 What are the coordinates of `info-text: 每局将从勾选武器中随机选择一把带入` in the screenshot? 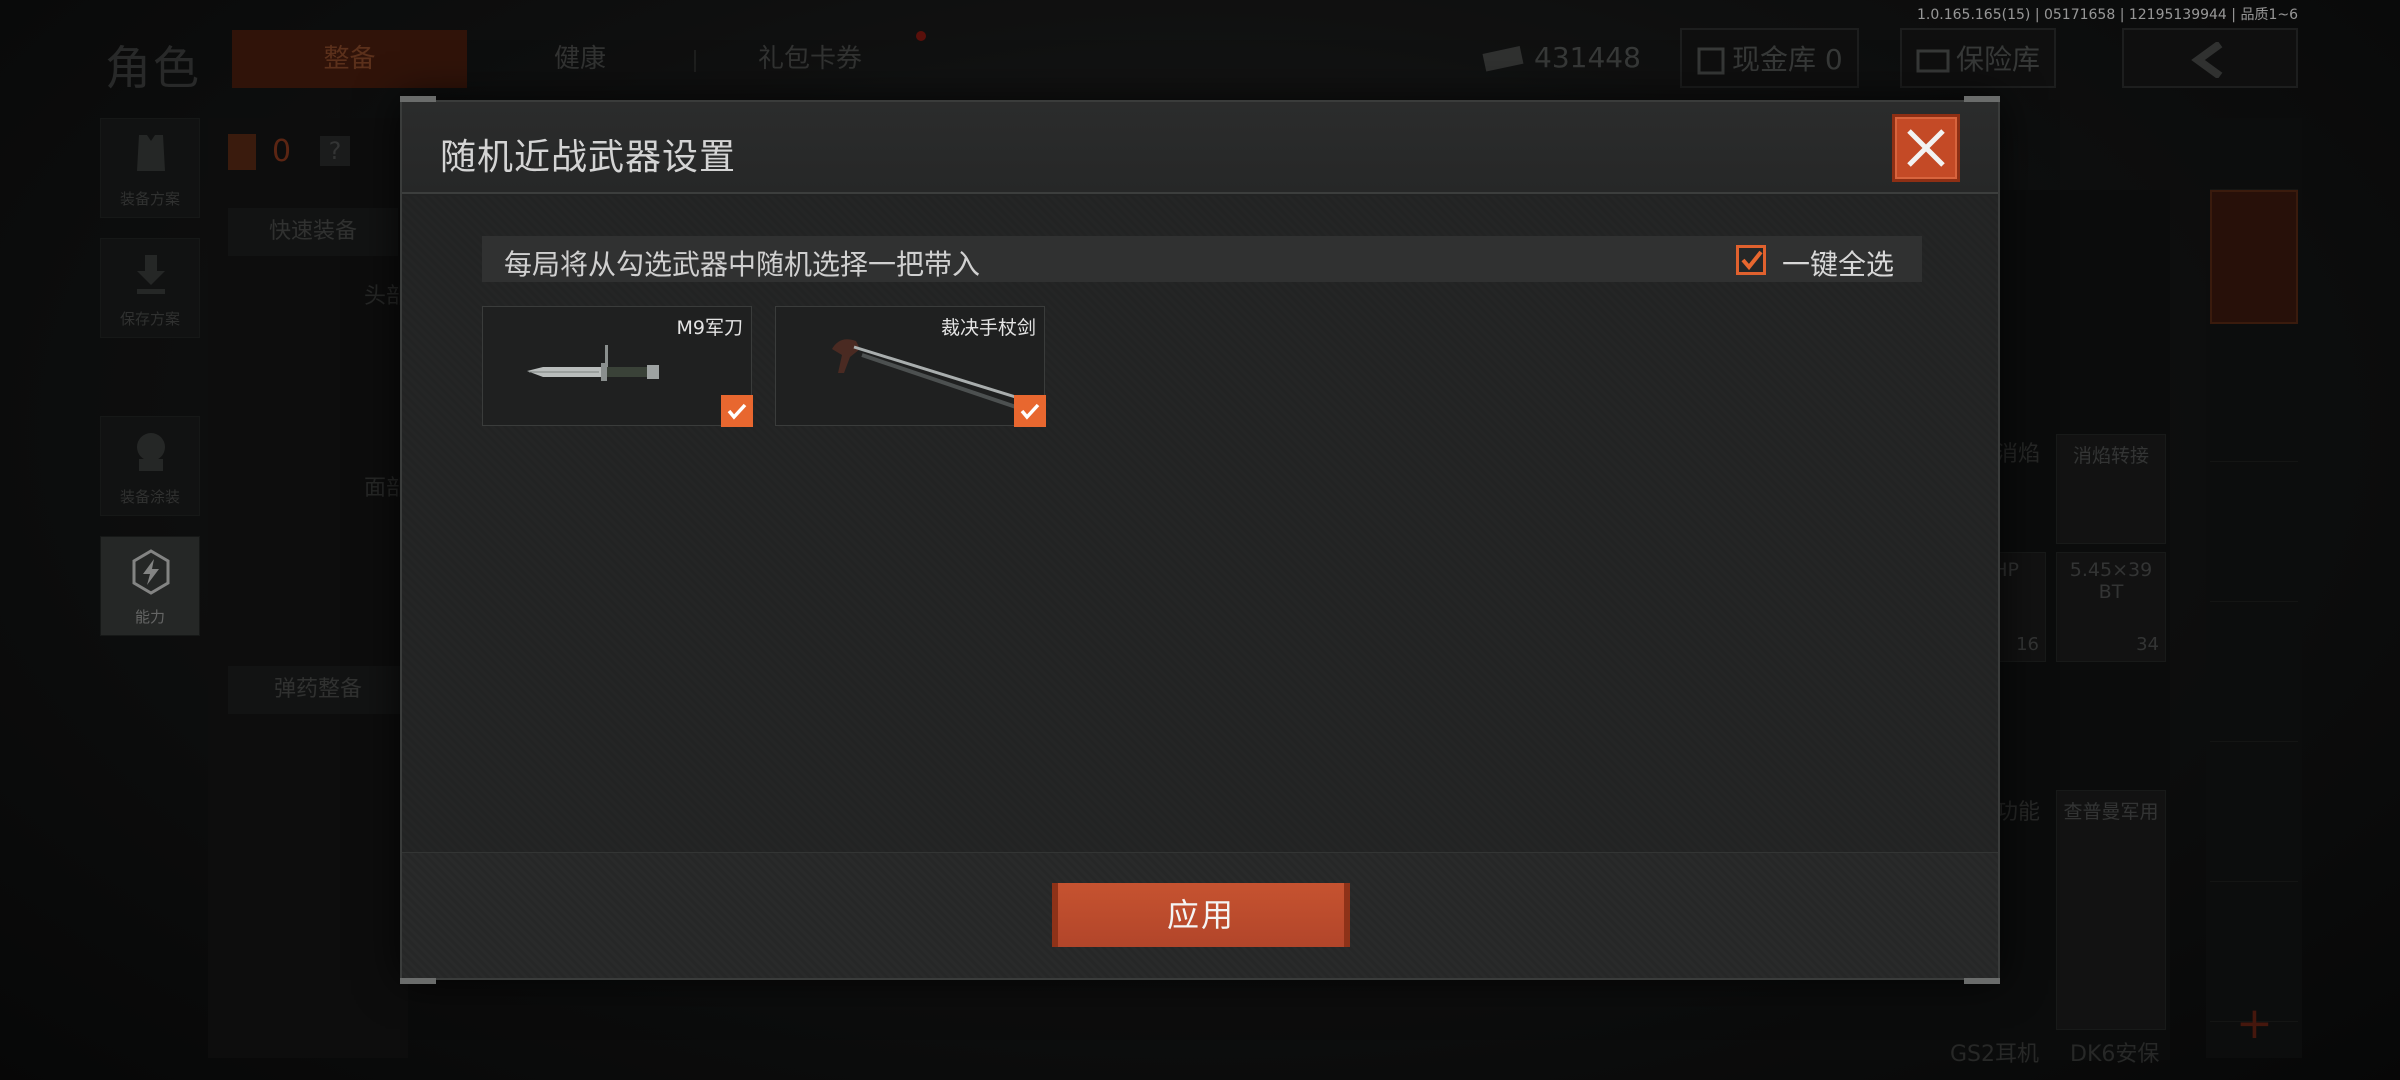 It's located at (742, 264).